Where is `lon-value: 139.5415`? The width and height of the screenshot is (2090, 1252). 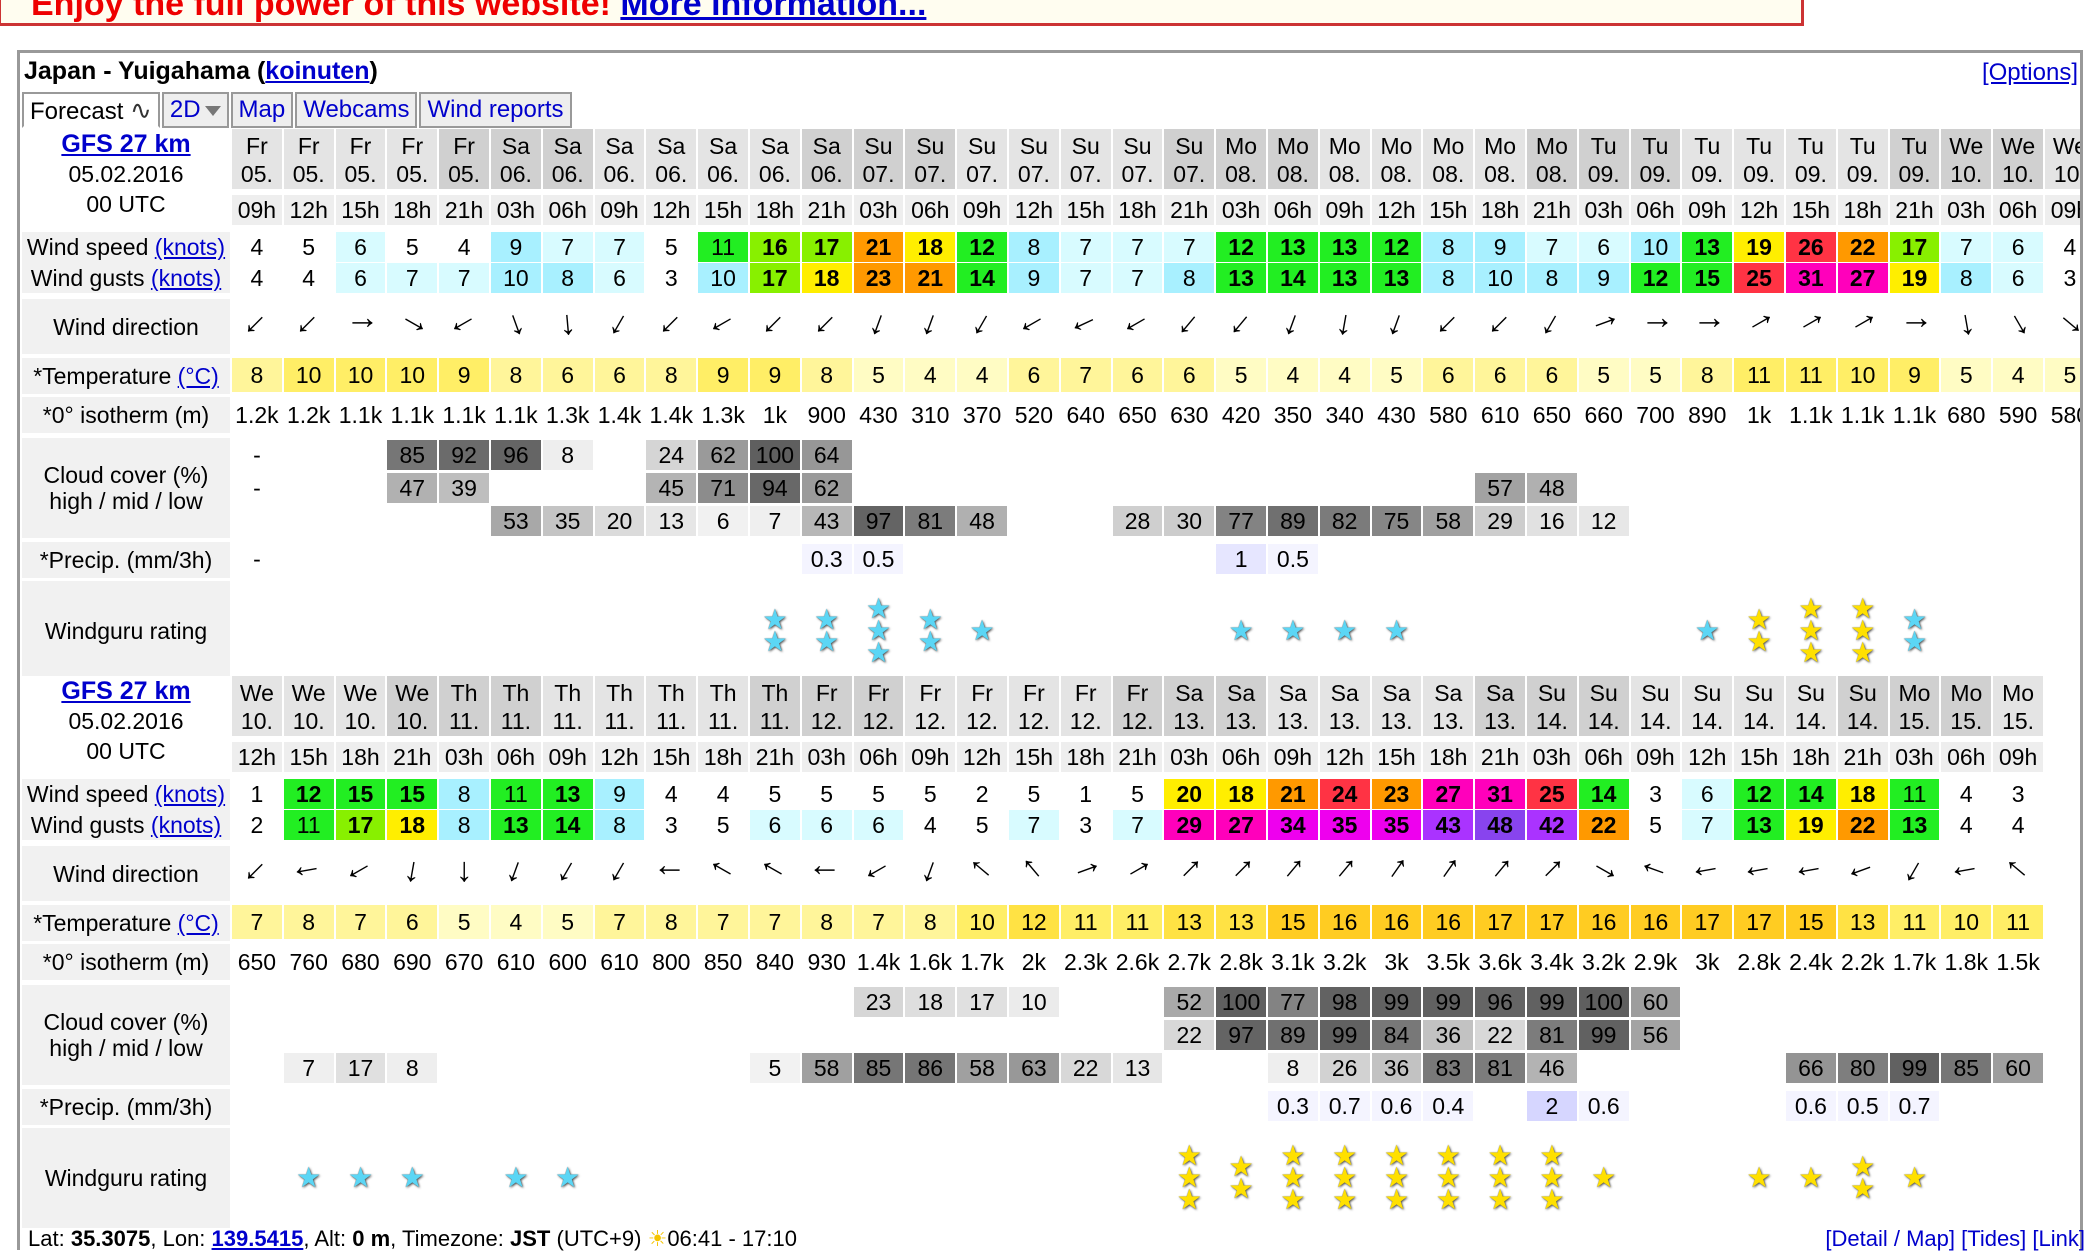 lon-value: 139.5415 is located at coordinates (258, 1238).